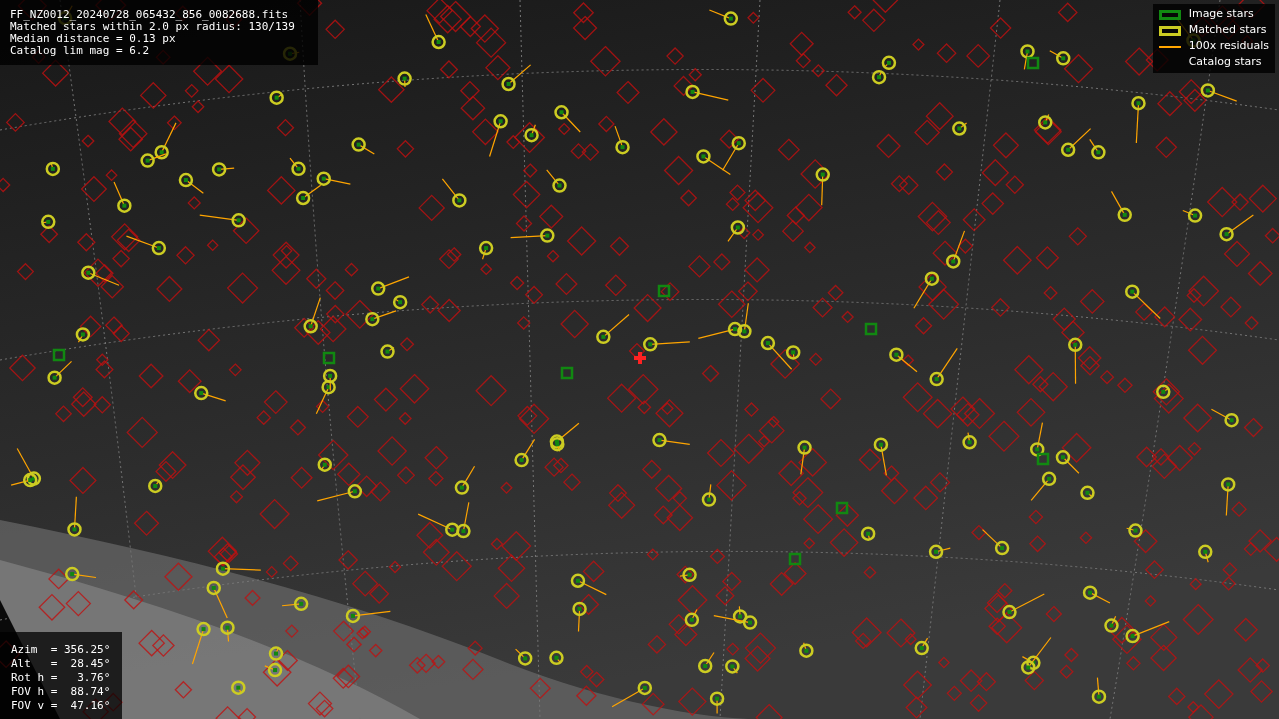  I want to click on pointing-text: Azim = 356.25°, so click(61, 650).